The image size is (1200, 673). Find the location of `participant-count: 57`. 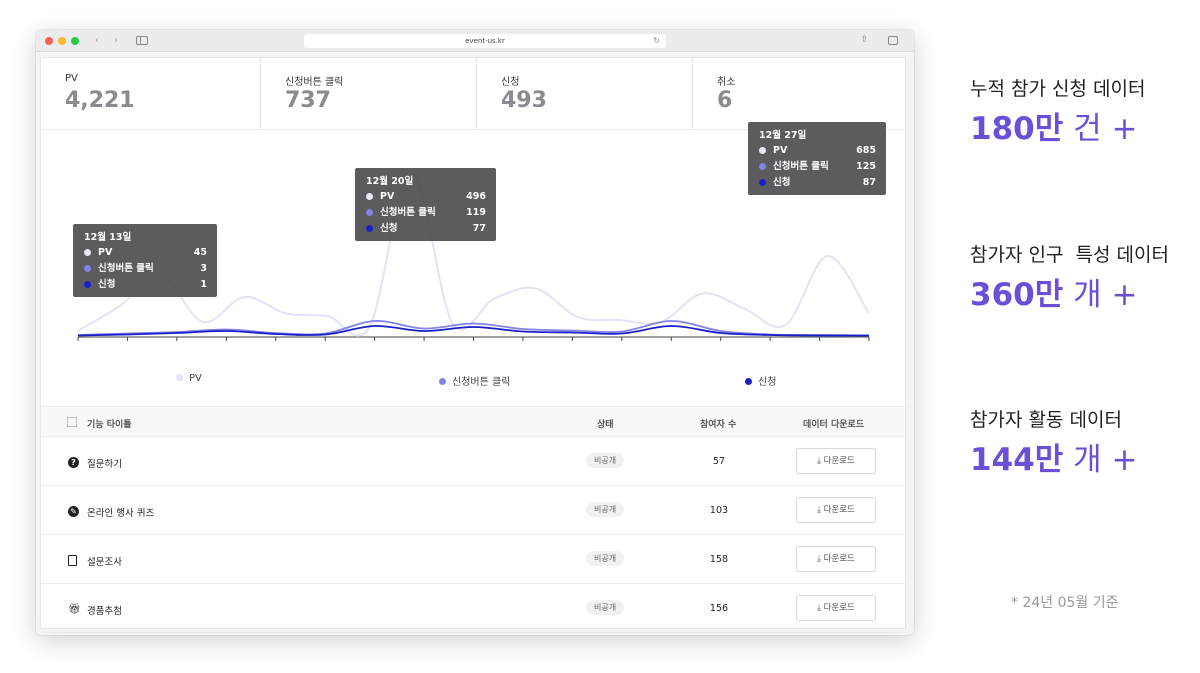

participant-count: 57 is located at coordinates (719, 461).